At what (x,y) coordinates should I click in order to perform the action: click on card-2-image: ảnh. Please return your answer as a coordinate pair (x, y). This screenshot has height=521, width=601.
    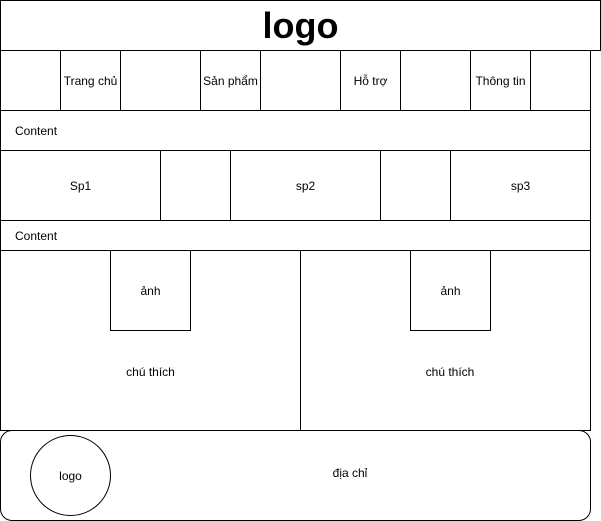
    Looking at the image, I should click on (450, 290).